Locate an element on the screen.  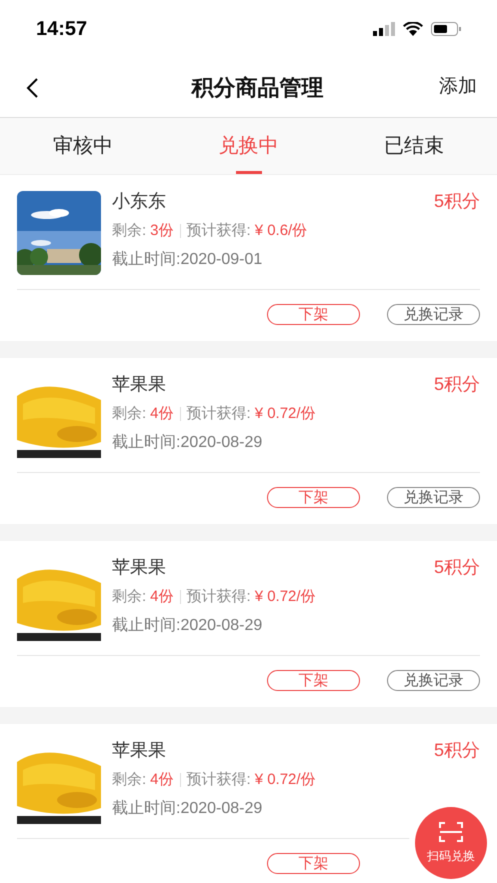
scan-icon is located at coordinates (451, 832).